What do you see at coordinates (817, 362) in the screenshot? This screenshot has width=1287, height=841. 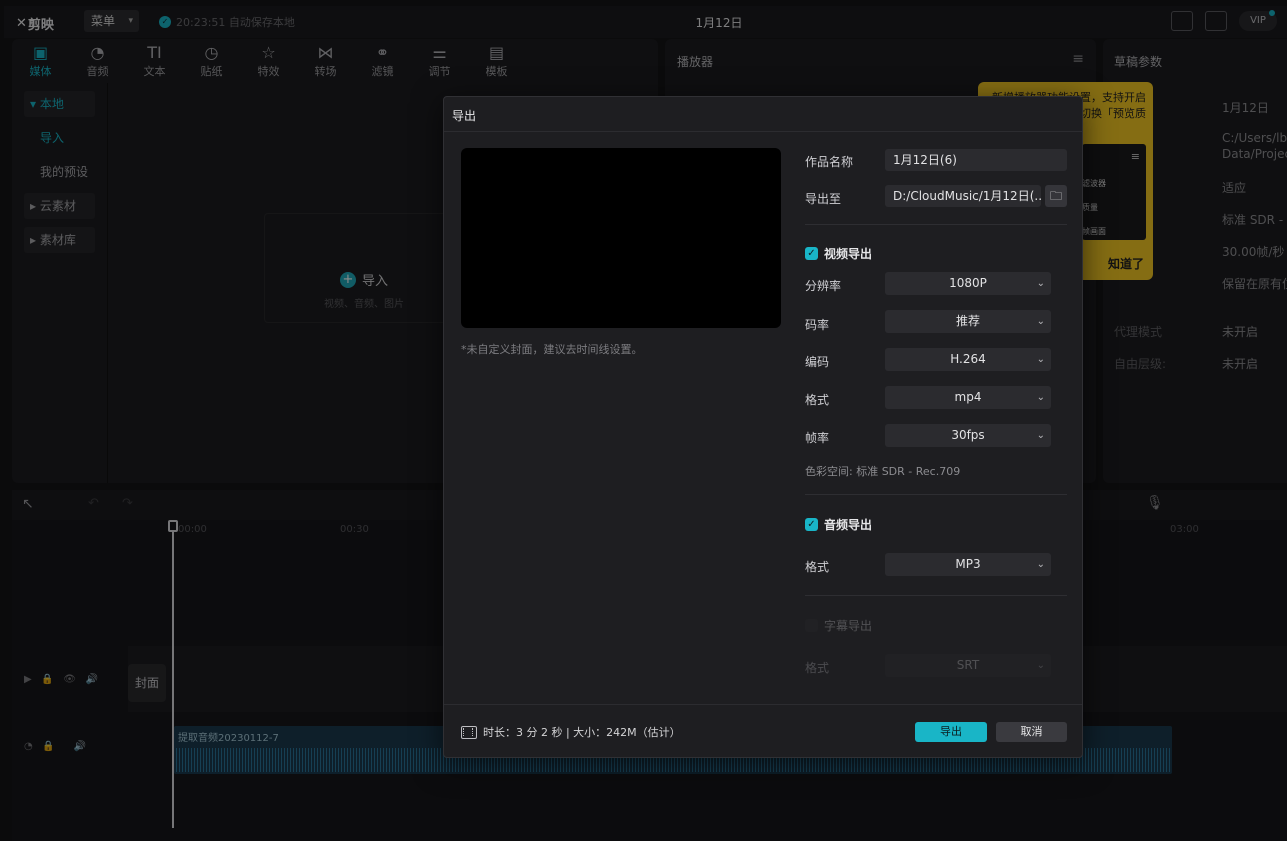 I see `codec-label: 编码` at bounding box center [817, 362].